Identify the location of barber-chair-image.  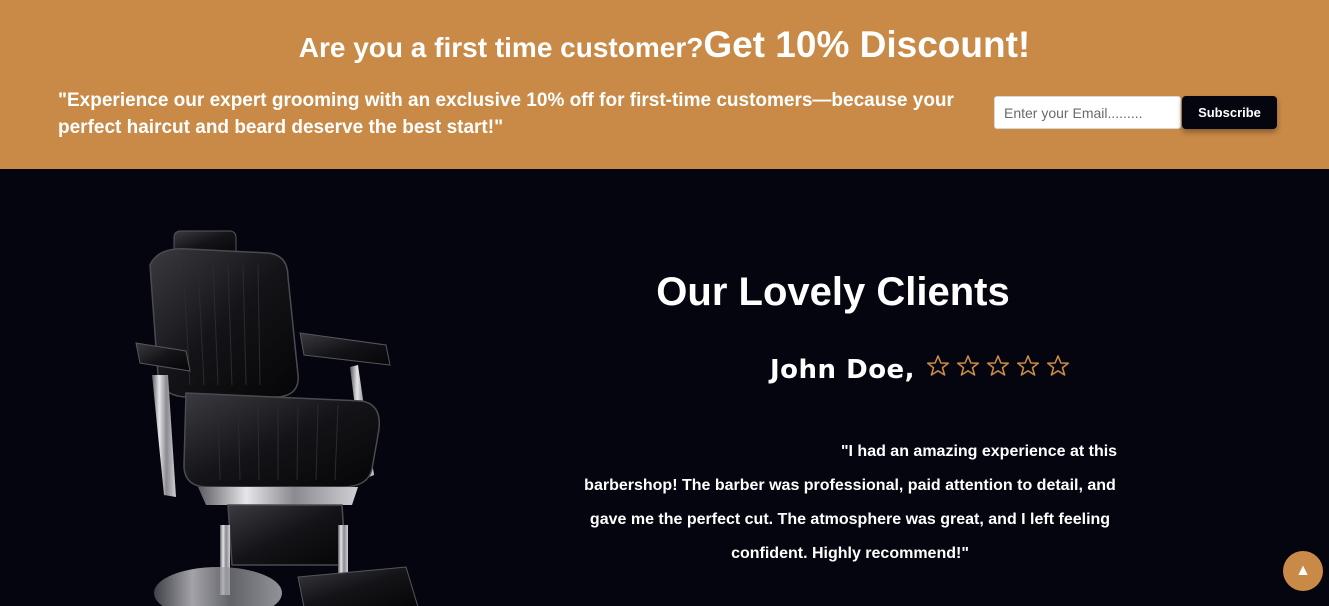
(277, 418).